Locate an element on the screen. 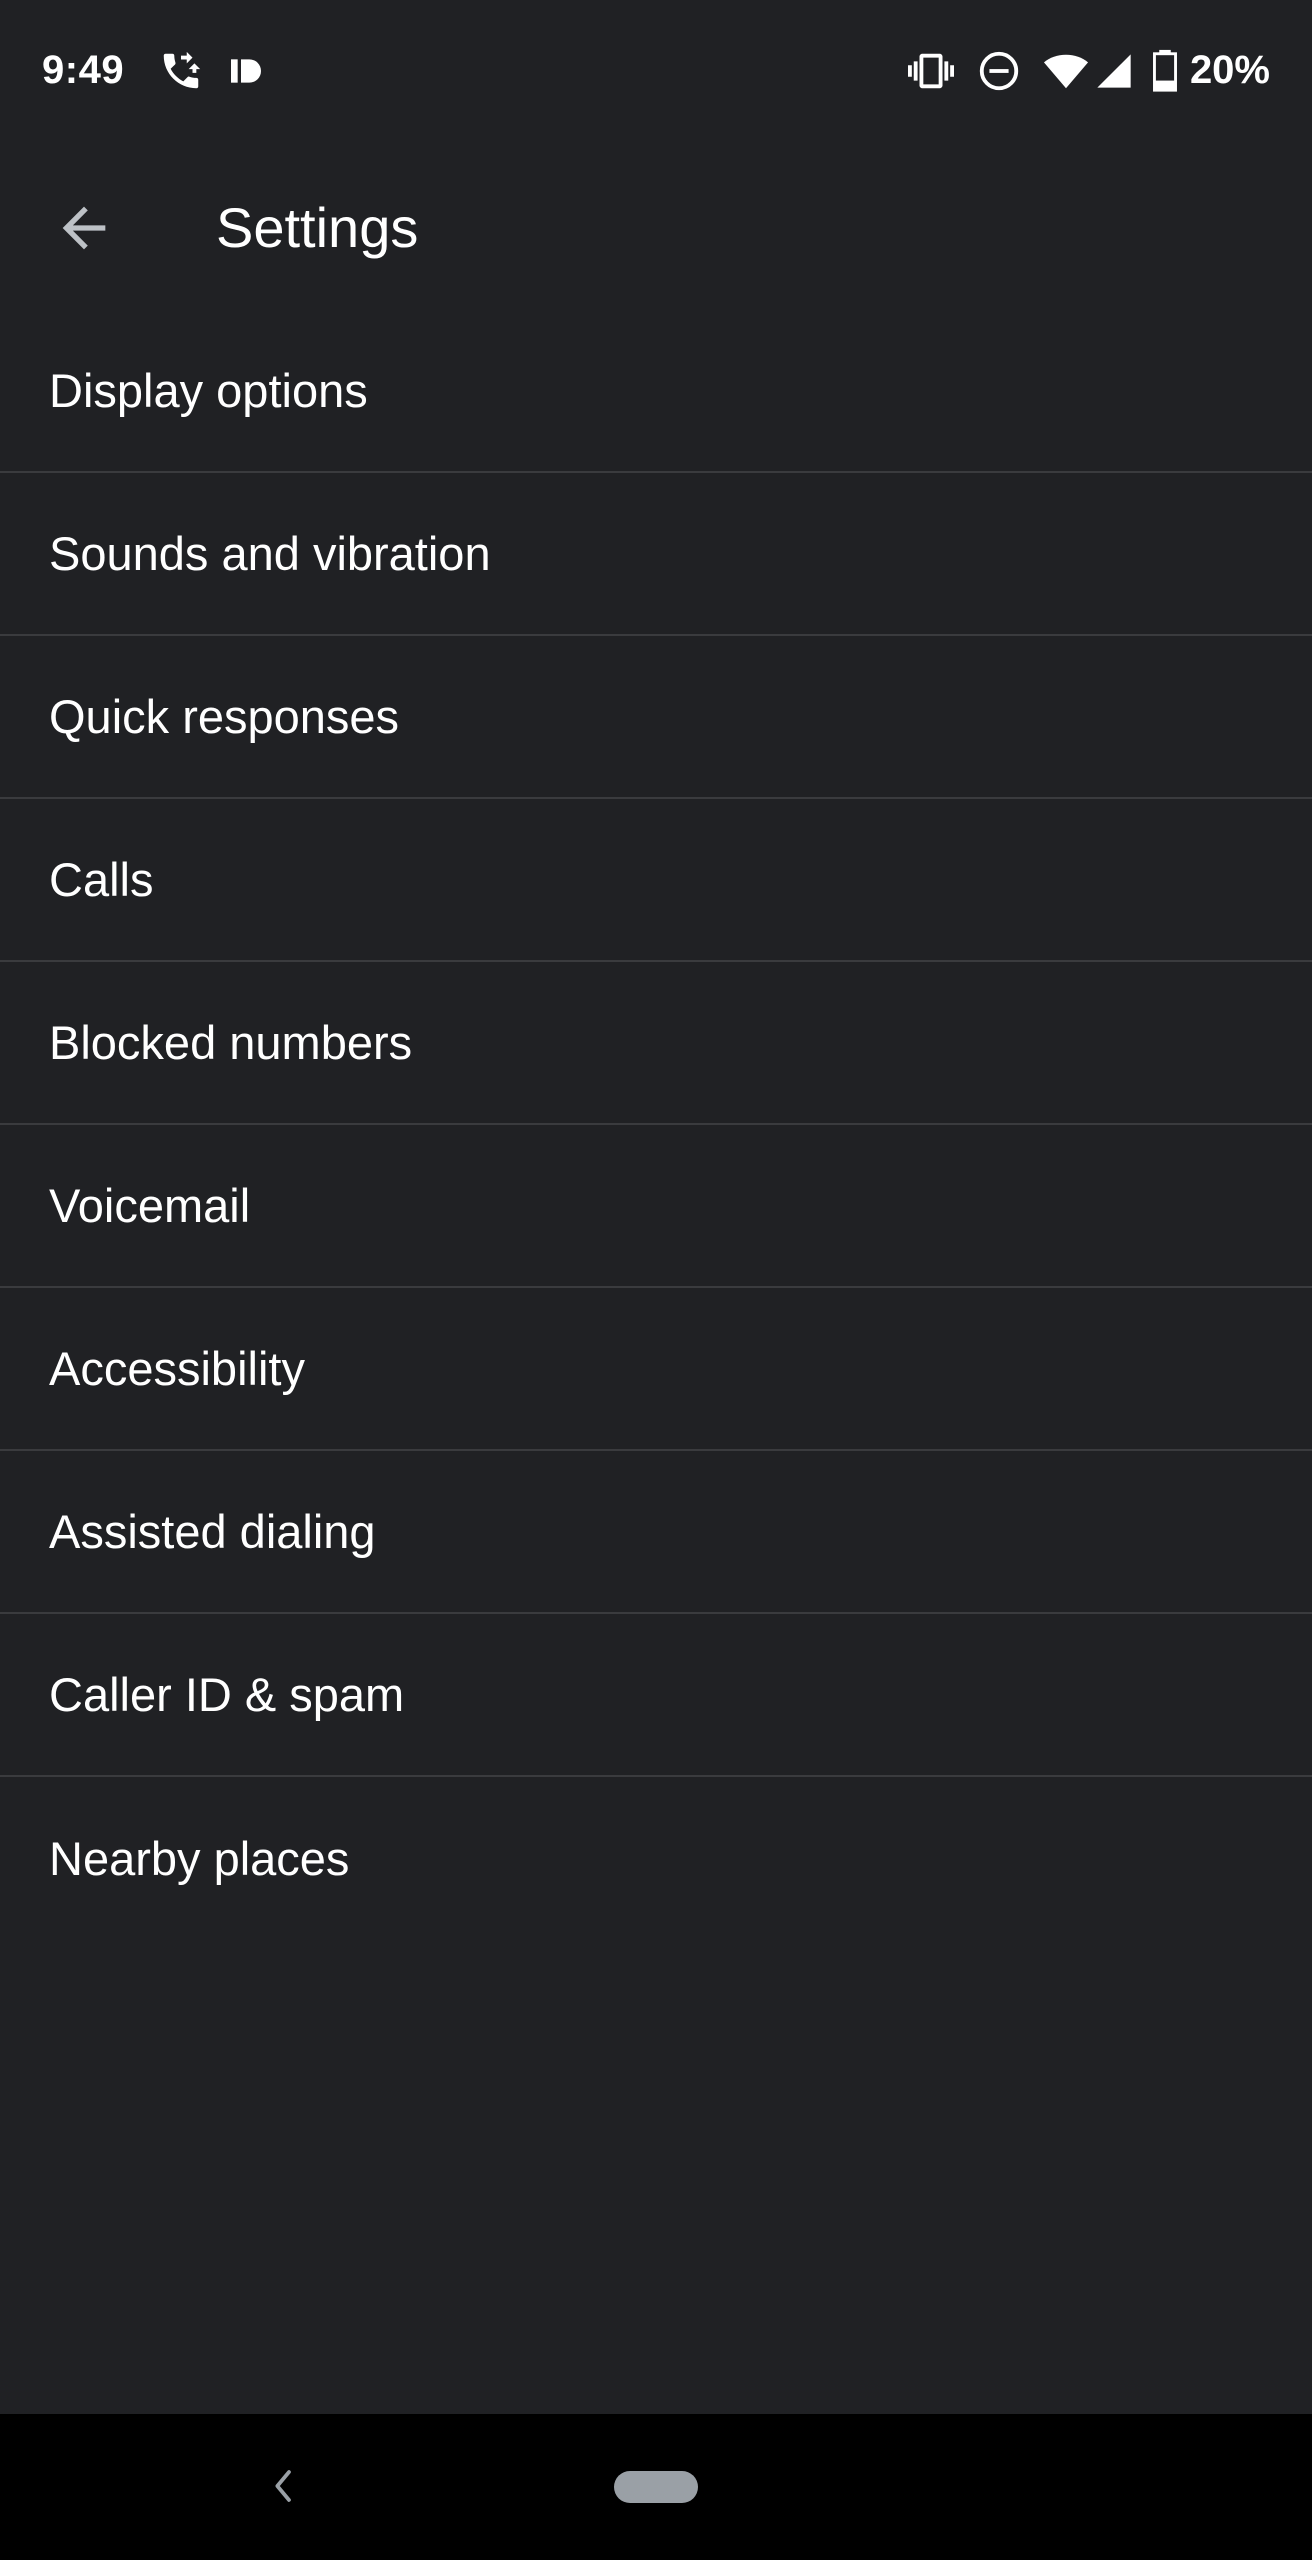  settings-item-label: Calls is located at coordinates (101, 879).